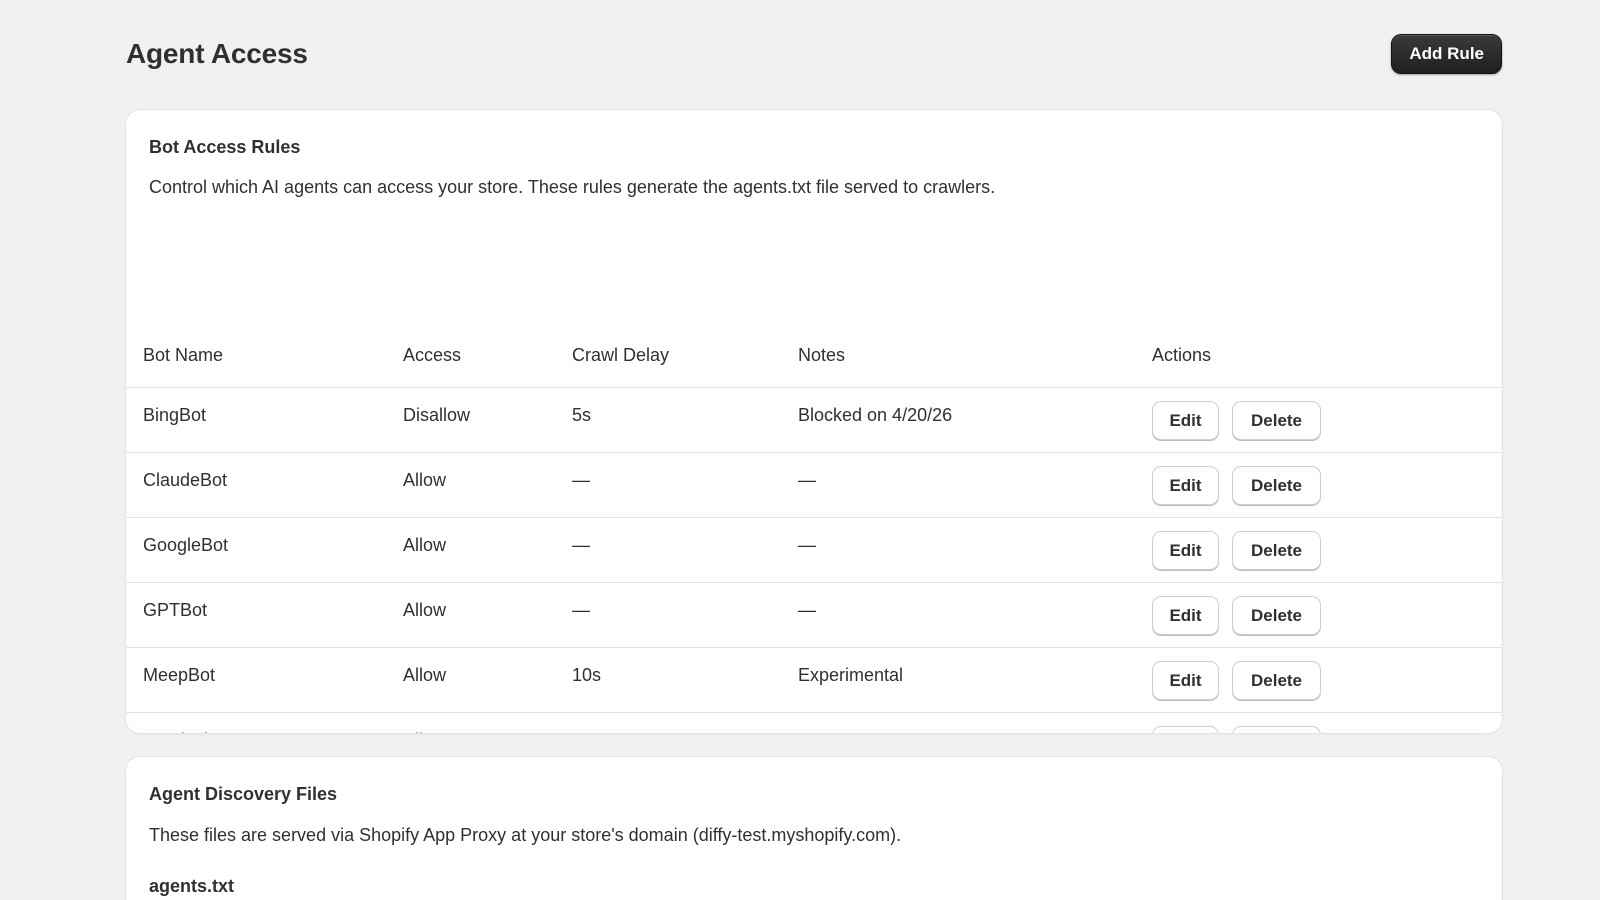 The height and width of the screenshot is (900, 1600). What do you see at coordinates (822, 355) in the screenshot?
I see `column-header-notes: Notes` at bounding box center [822, 355].